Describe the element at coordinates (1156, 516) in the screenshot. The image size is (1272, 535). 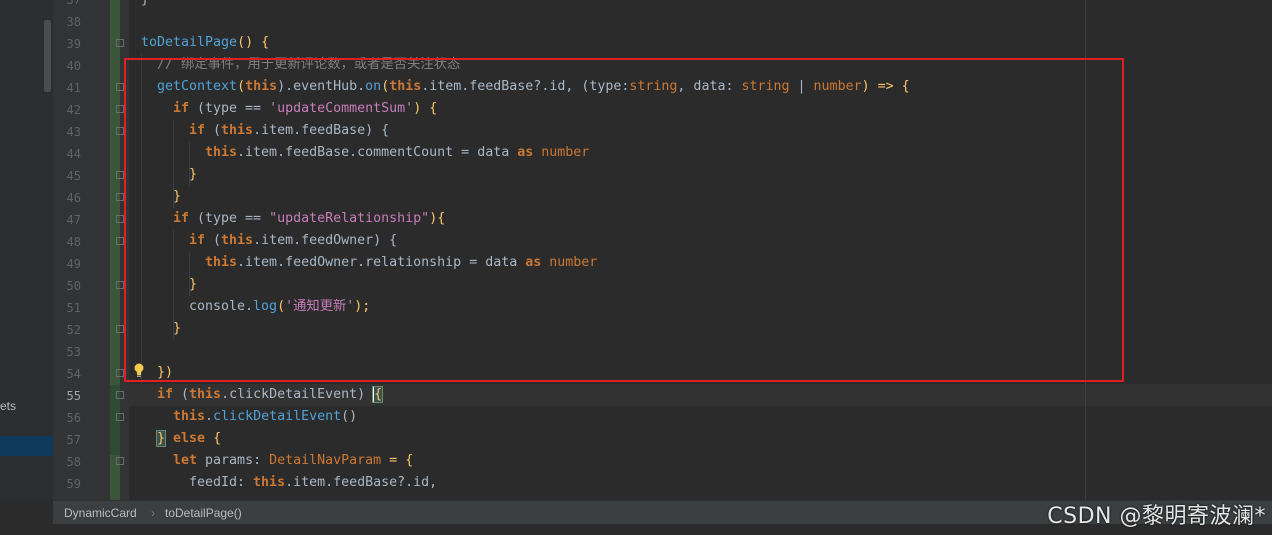
I see `watermark: CSDN @黎明寄波澜*` at that location.